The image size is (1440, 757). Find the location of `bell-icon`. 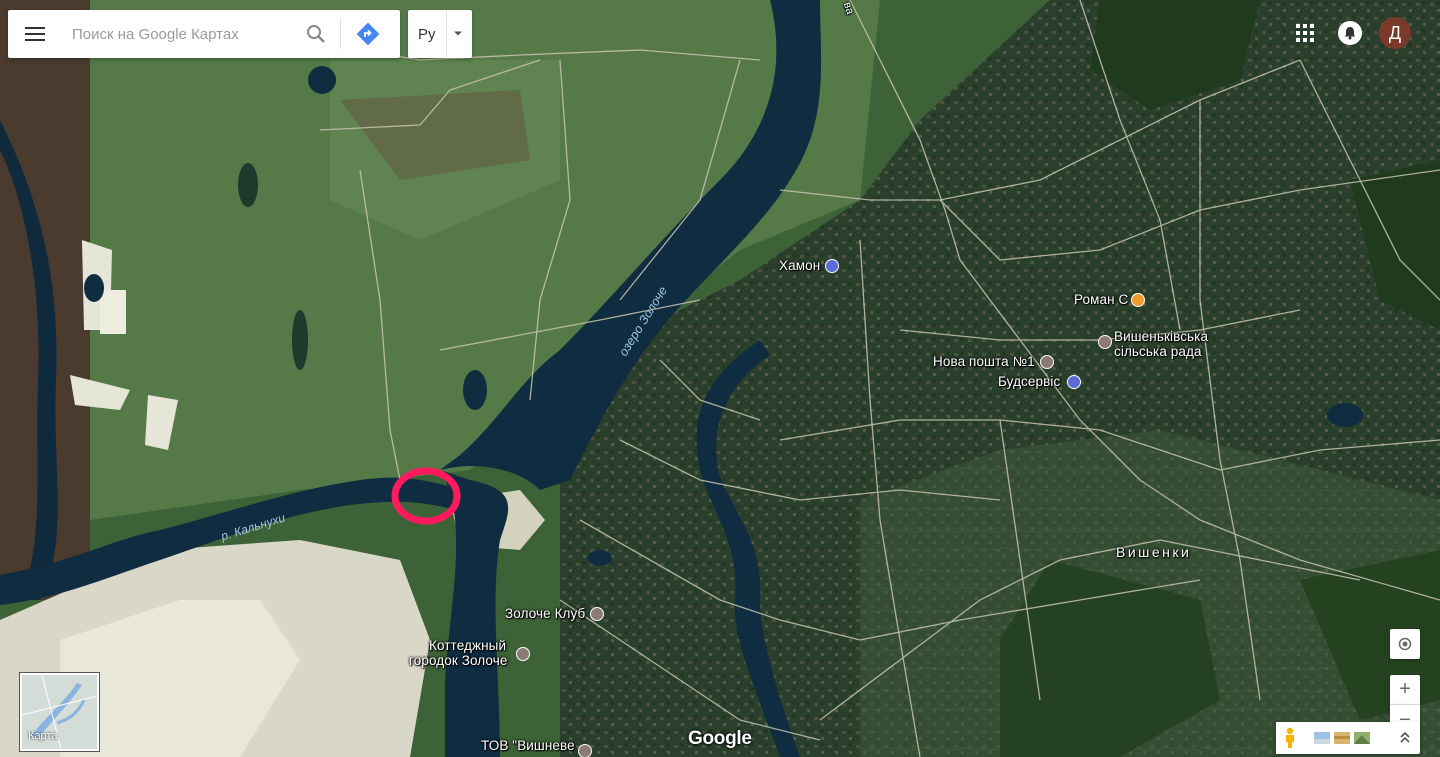

bell-icon is located at coordinates (1350, 33).